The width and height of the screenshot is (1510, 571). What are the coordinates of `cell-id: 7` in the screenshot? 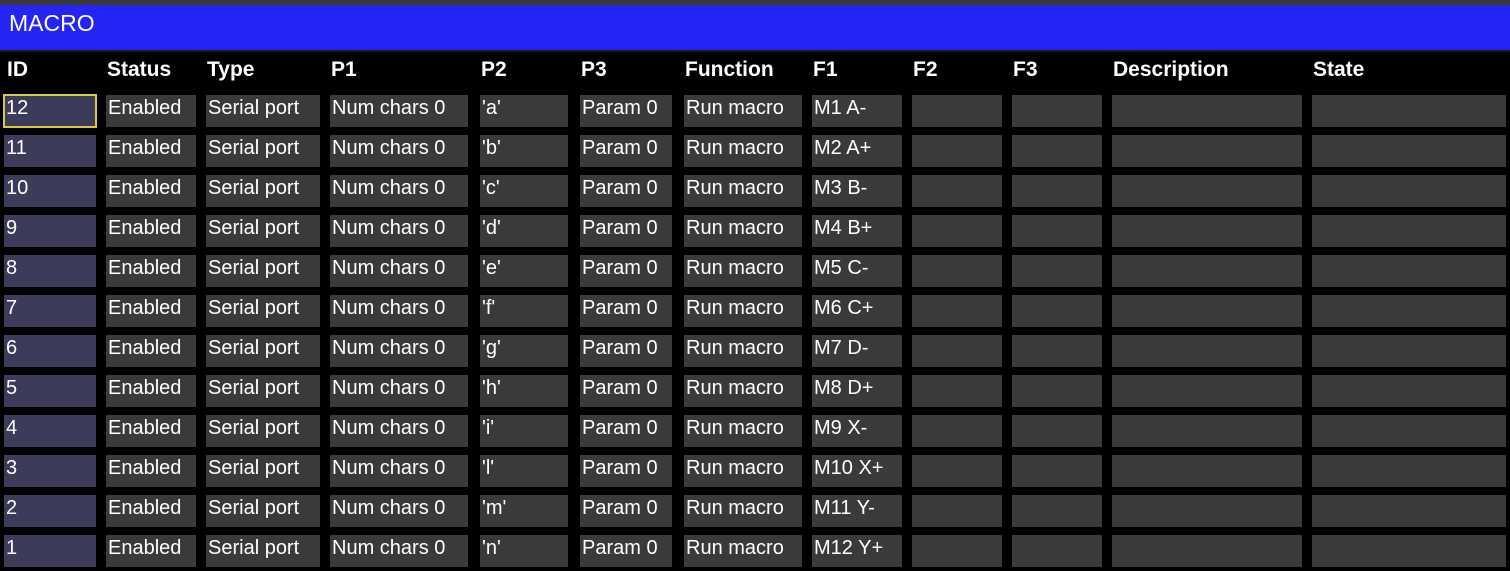 It's located at (50, 311).